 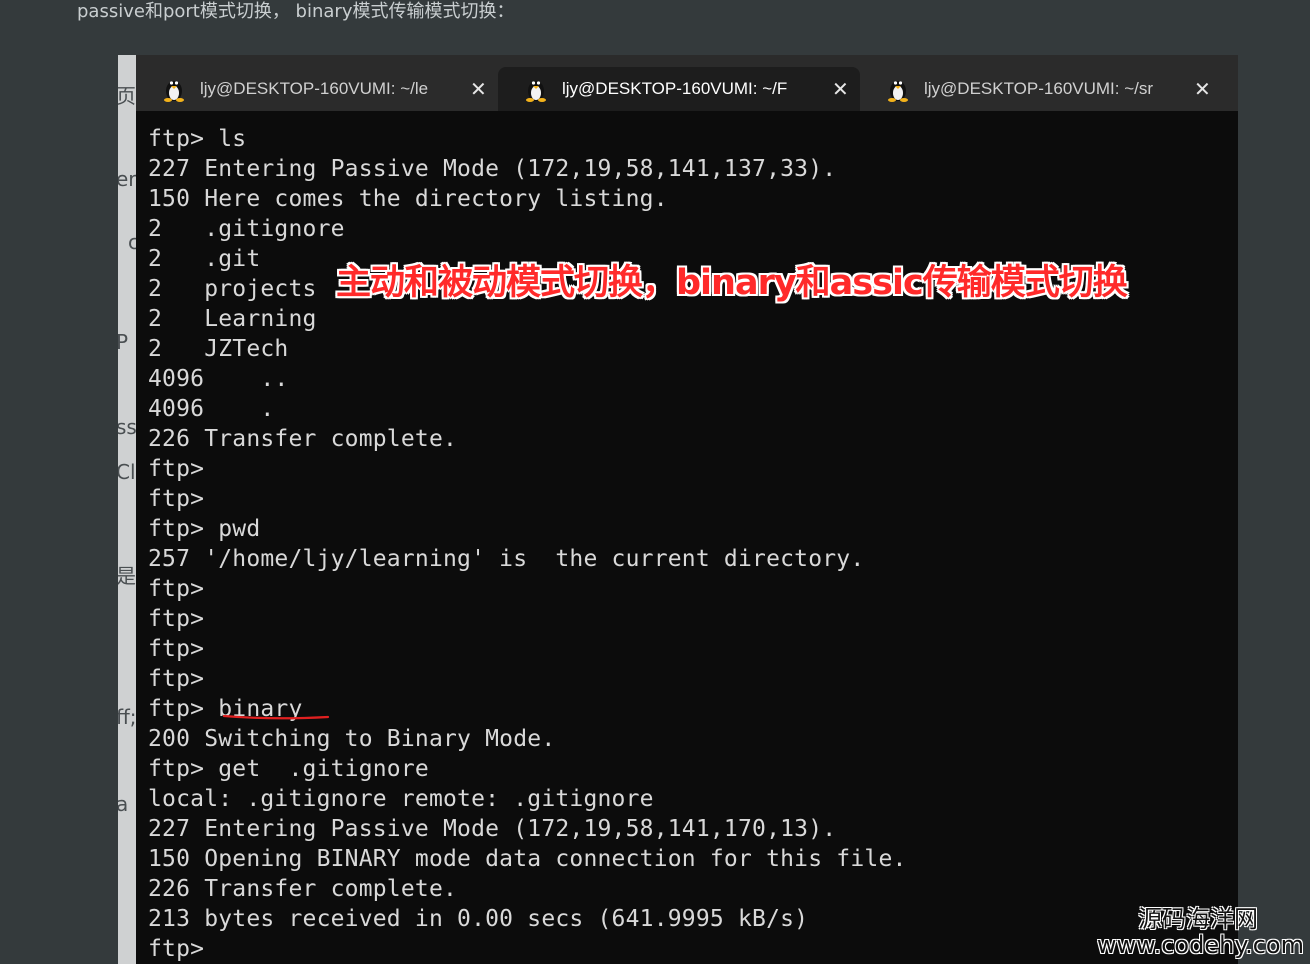 I want to click on watermark: 源码海洋网 www.codehy.com, so click(x=1200, y=932).